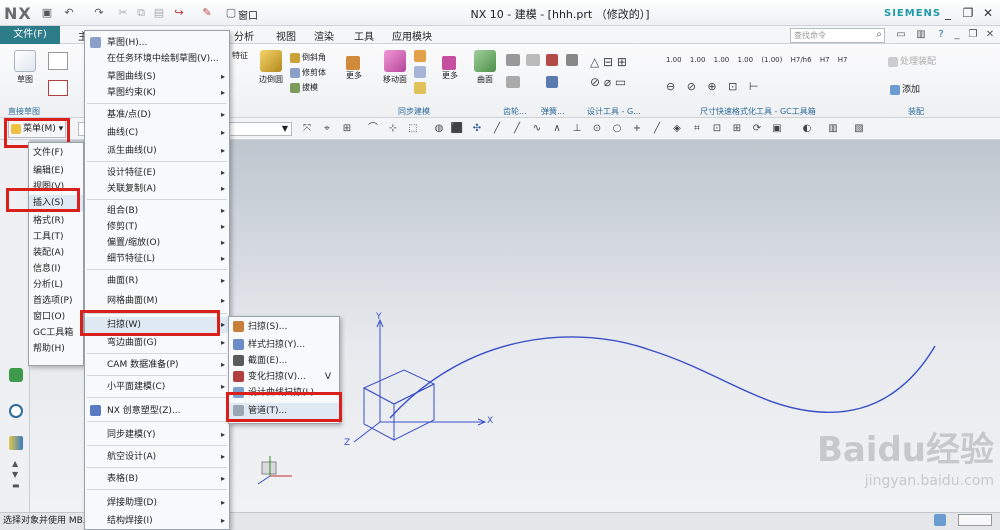 Image resolution: width=1000 pixels, height=530 pixels. What do you see at coordinates (132, 457) in the screenshot?
I see `insert-menu-label: 航空设计(A)` at bounding box center [132, 457].